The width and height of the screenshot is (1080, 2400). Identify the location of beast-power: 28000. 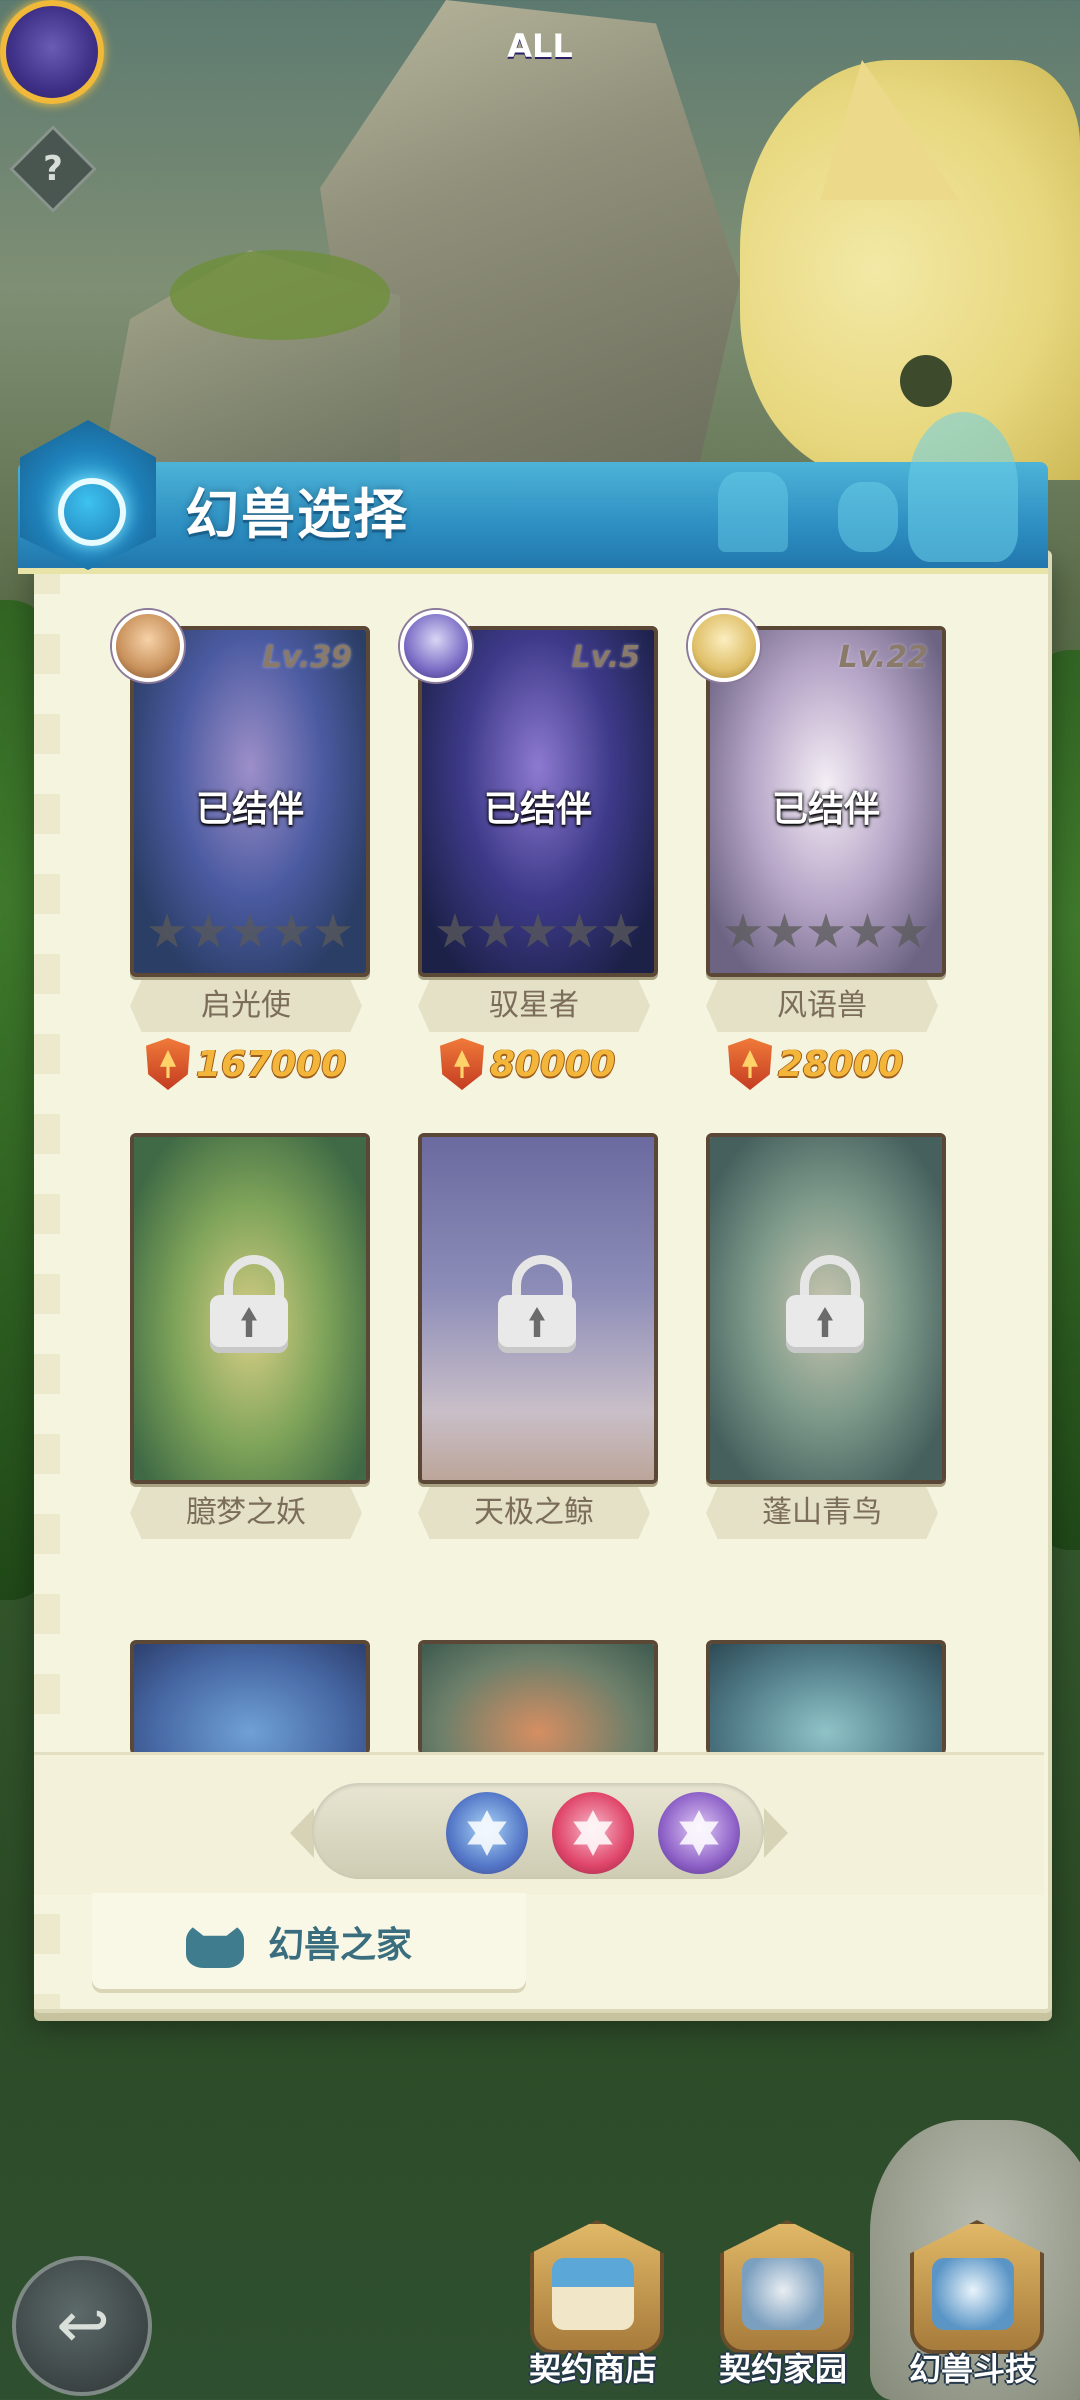
(815, 1064).